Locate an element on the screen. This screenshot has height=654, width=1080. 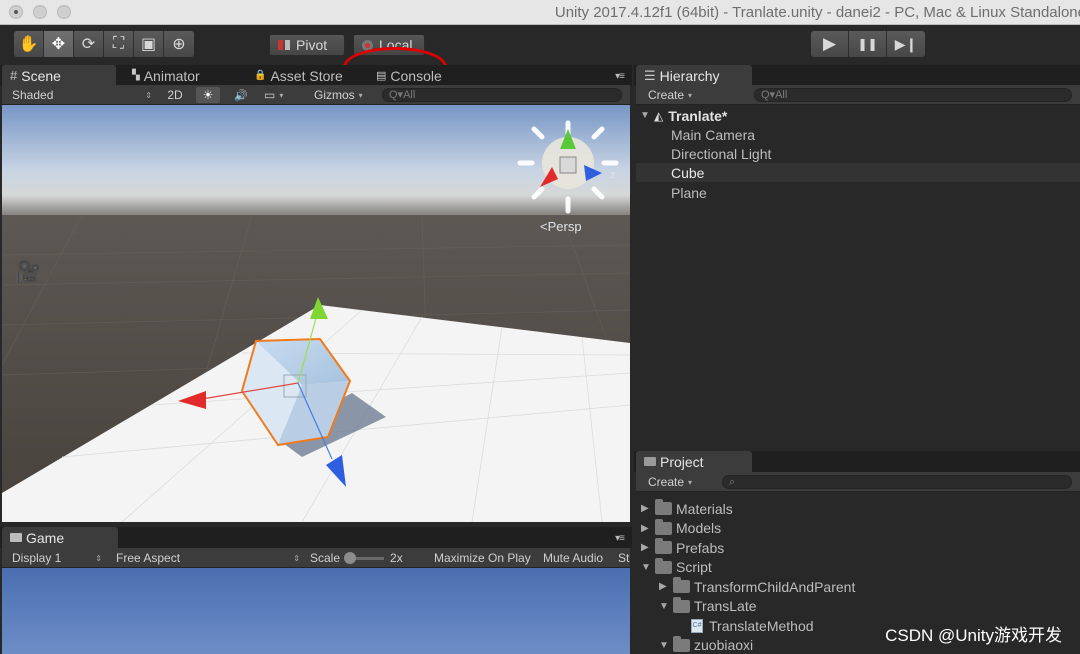
project-item-label: TransformChildAndParent is located at coordinates (775, 586).